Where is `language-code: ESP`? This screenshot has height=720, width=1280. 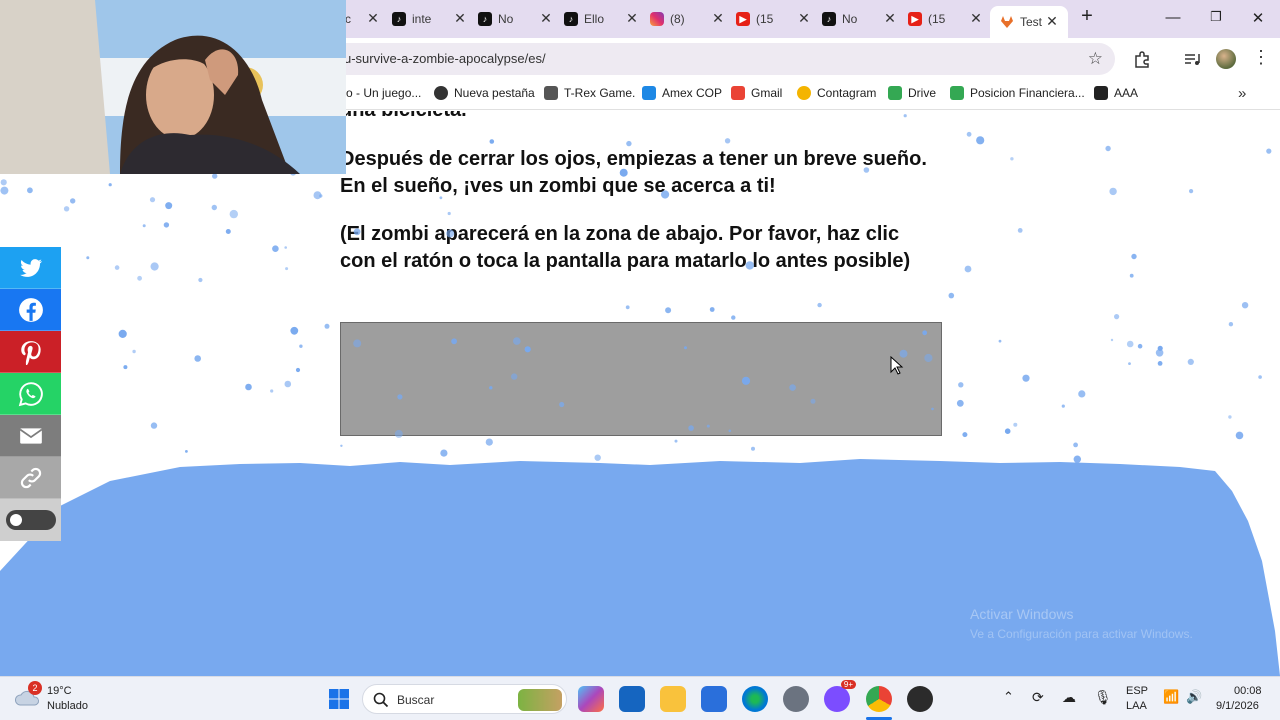
language-code: ESP is located at coordinates (1137, 691).